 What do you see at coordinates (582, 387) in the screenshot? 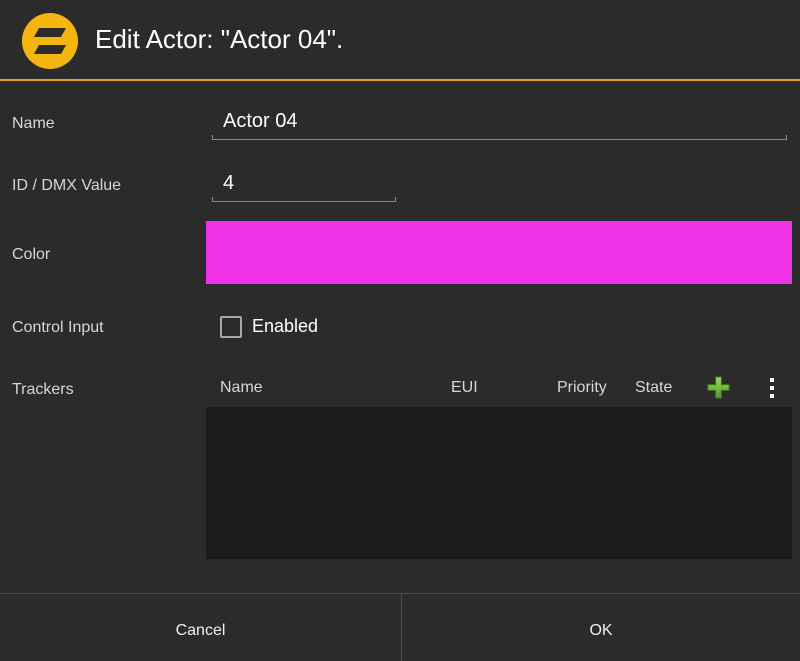
I see `trackers-column-priority: Priority` at bounding box center [582, 387].